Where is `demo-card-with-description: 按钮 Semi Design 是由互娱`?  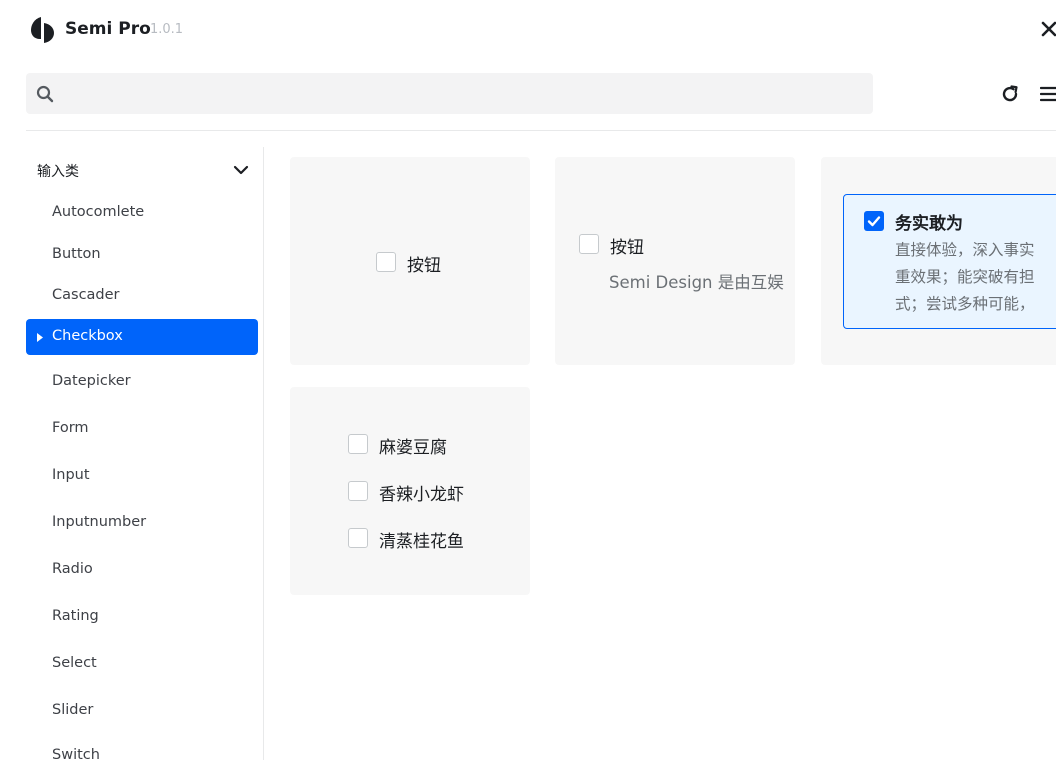
demo-card-with-description: 按钮 Semi Design 是由互娱 is located at coordinates (675, 261).